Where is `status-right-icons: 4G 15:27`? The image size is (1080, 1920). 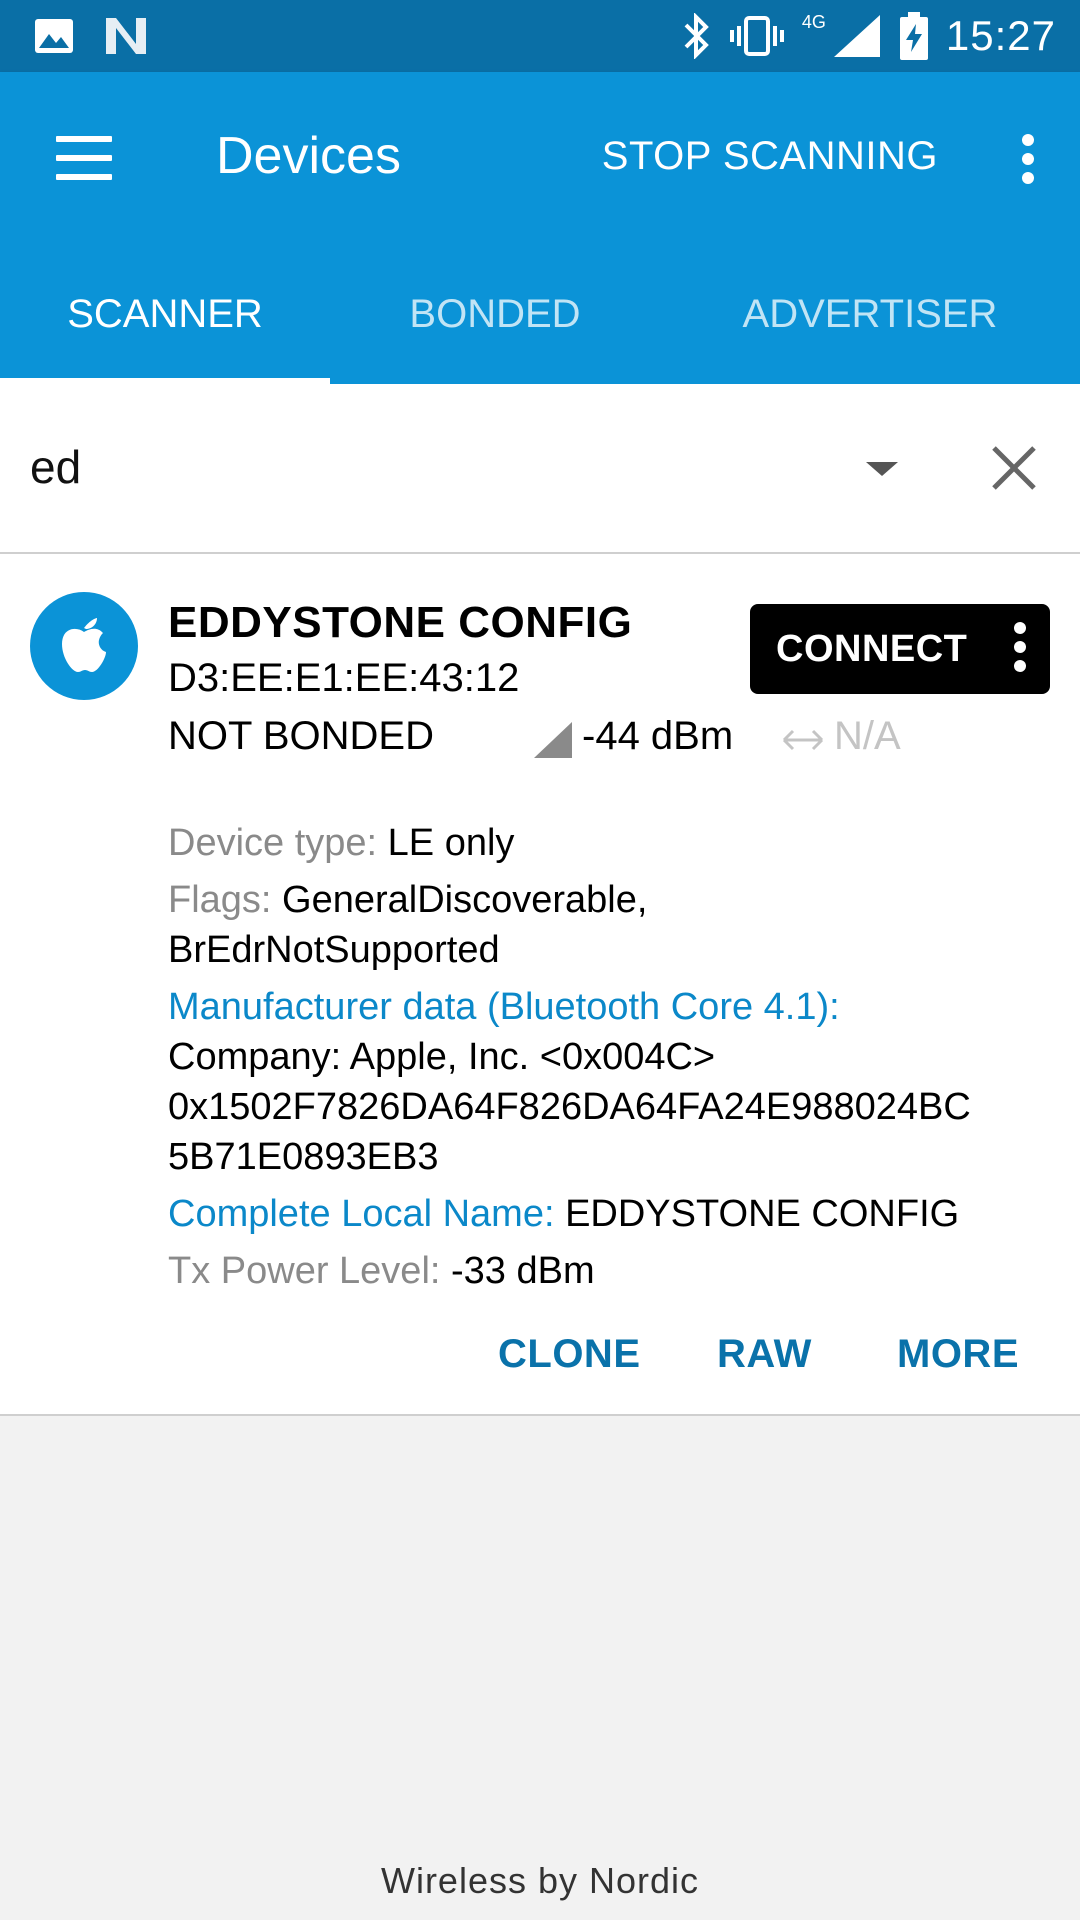
status-right-icons: 4G 15:27 is located at coordinates (869, 36).